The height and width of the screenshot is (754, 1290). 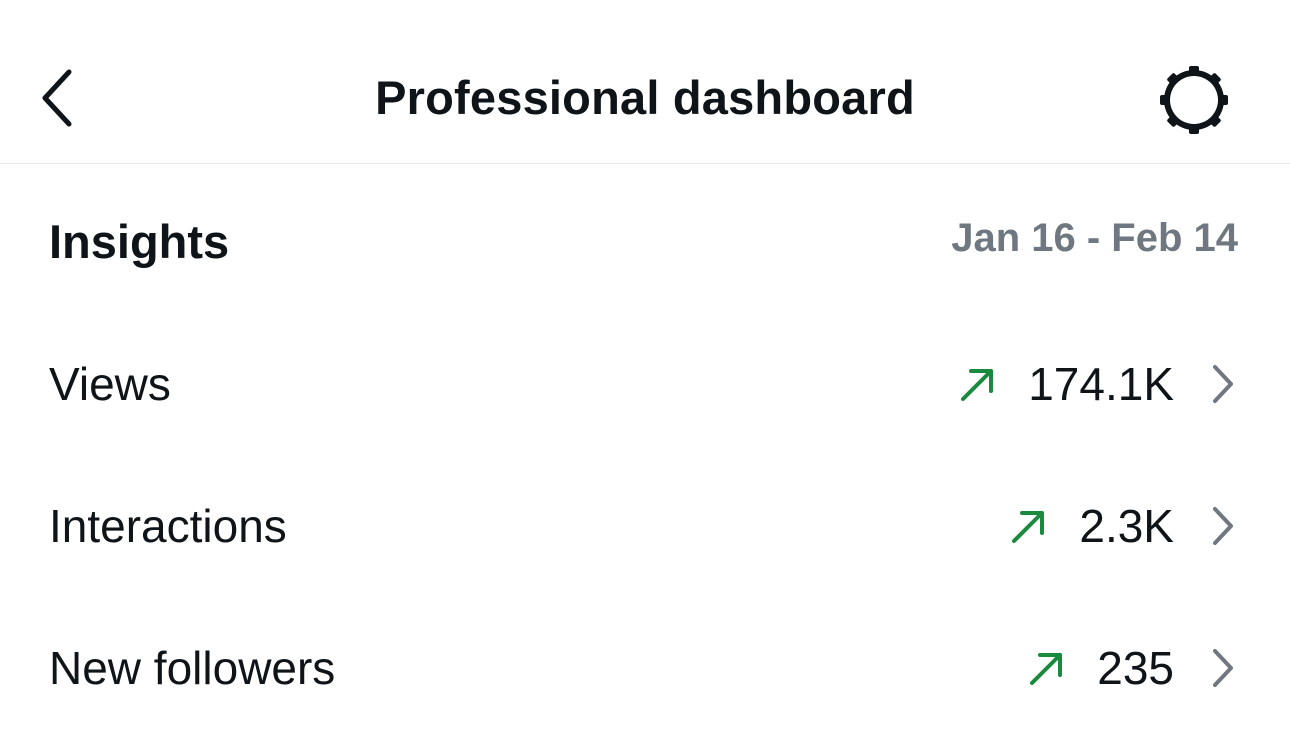 What do you see at coordinates (139, 241) in the screenshot?
I see `section-title: Insights` at bounding box center [139, 241].